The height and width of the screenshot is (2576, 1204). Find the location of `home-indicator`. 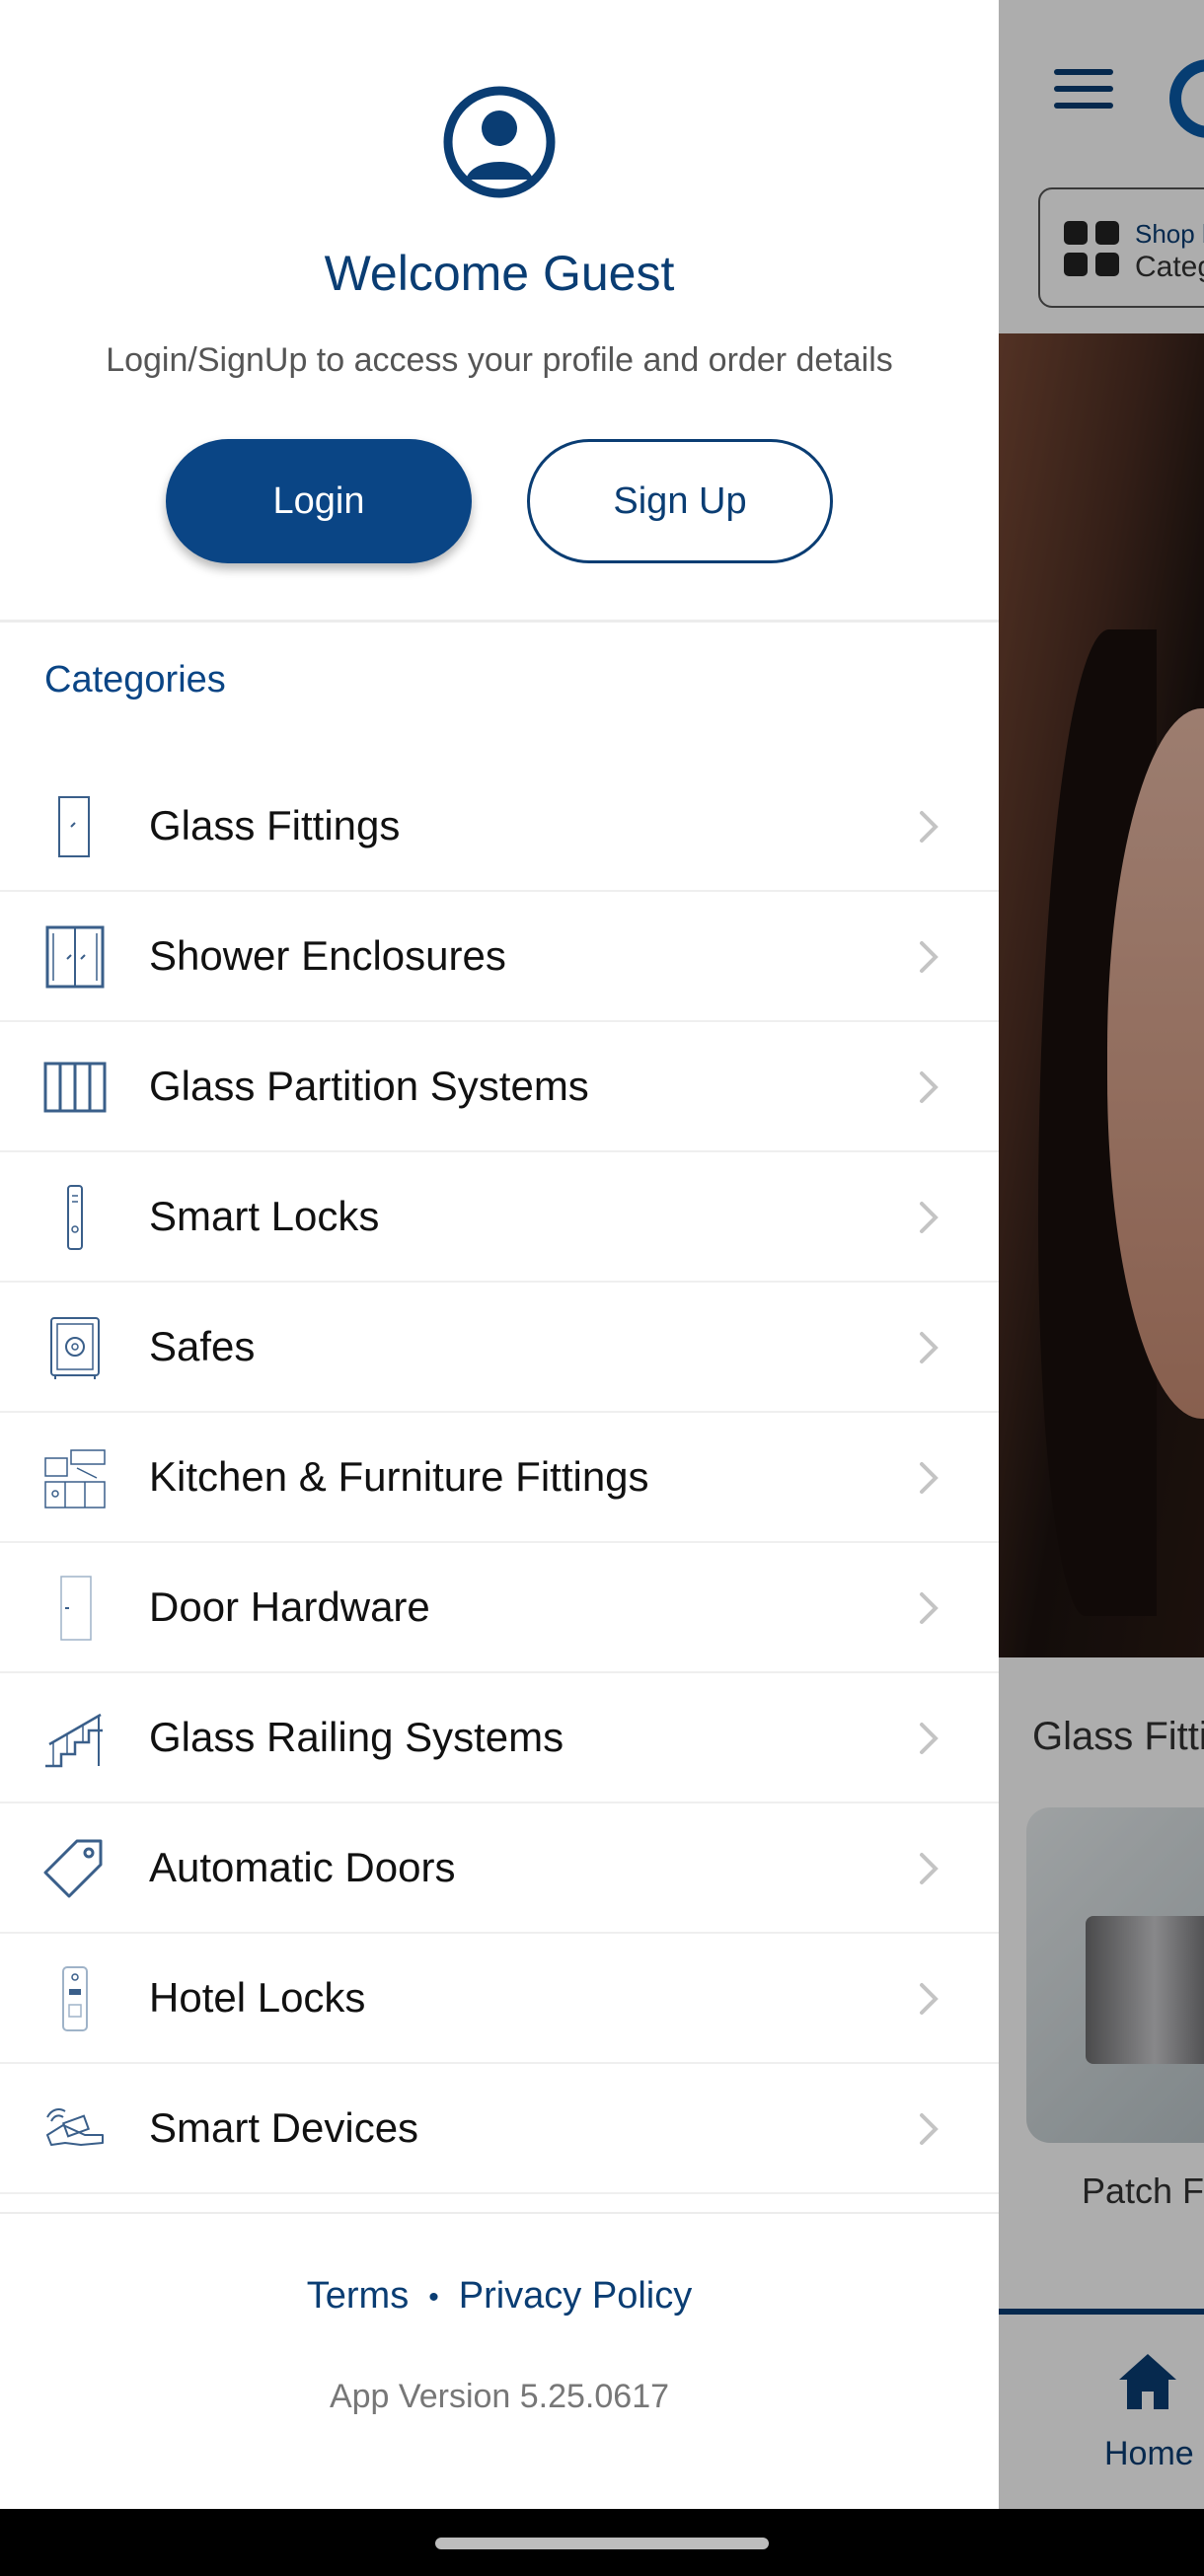

home-indicator is located at coordinates (602, 2543).